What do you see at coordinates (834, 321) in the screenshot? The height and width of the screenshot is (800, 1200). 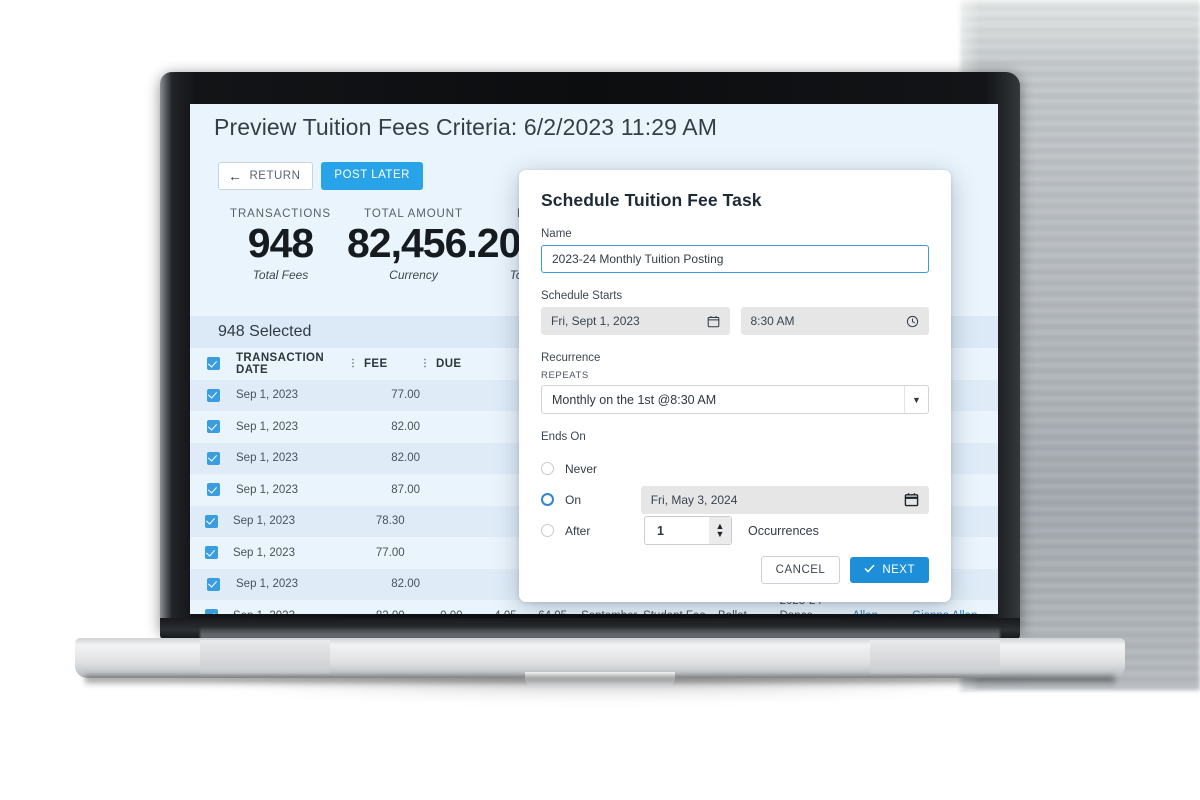 I see `start-time-field: 8:30 AM` at bounding box center [834, 321].